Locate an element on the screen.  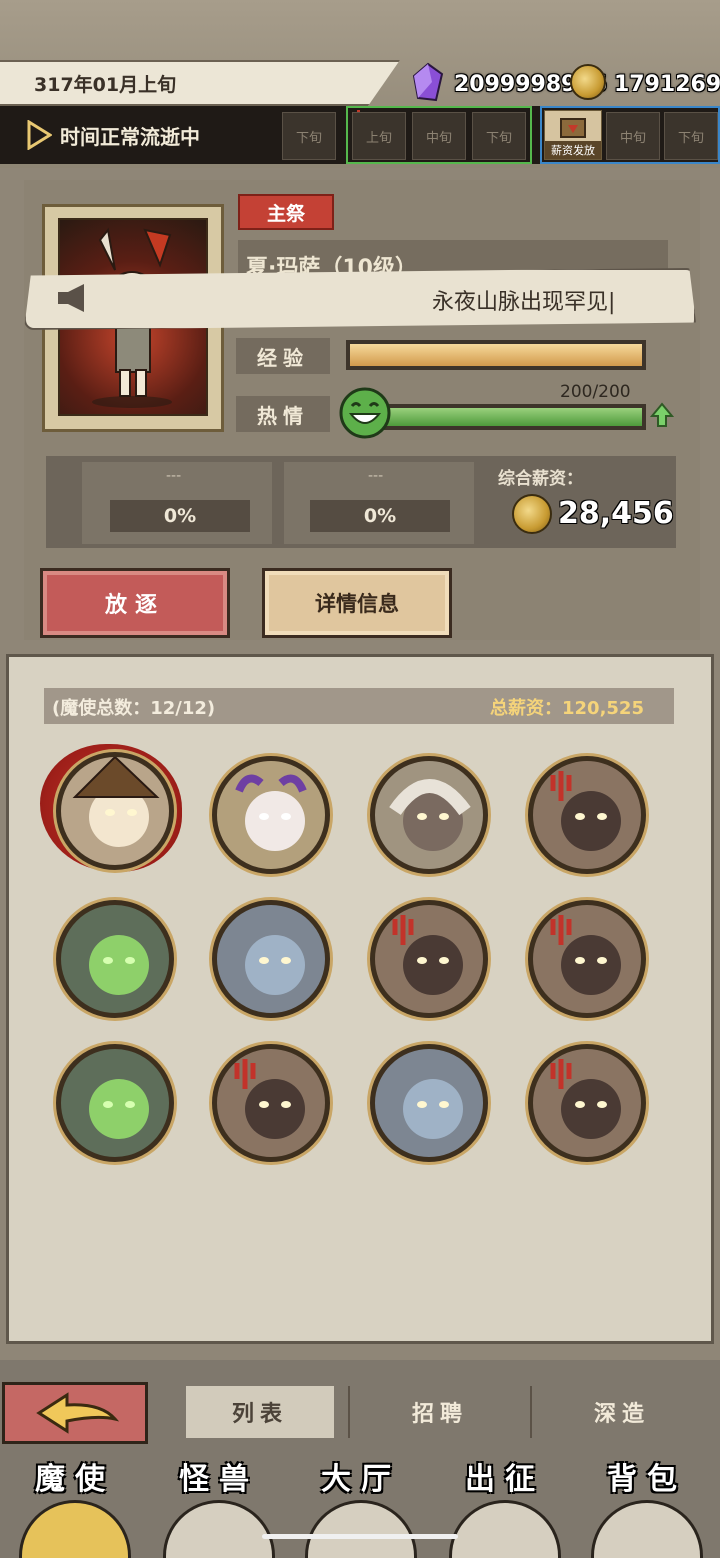
roster-member-white-hair is located at coordinates (429, 815).